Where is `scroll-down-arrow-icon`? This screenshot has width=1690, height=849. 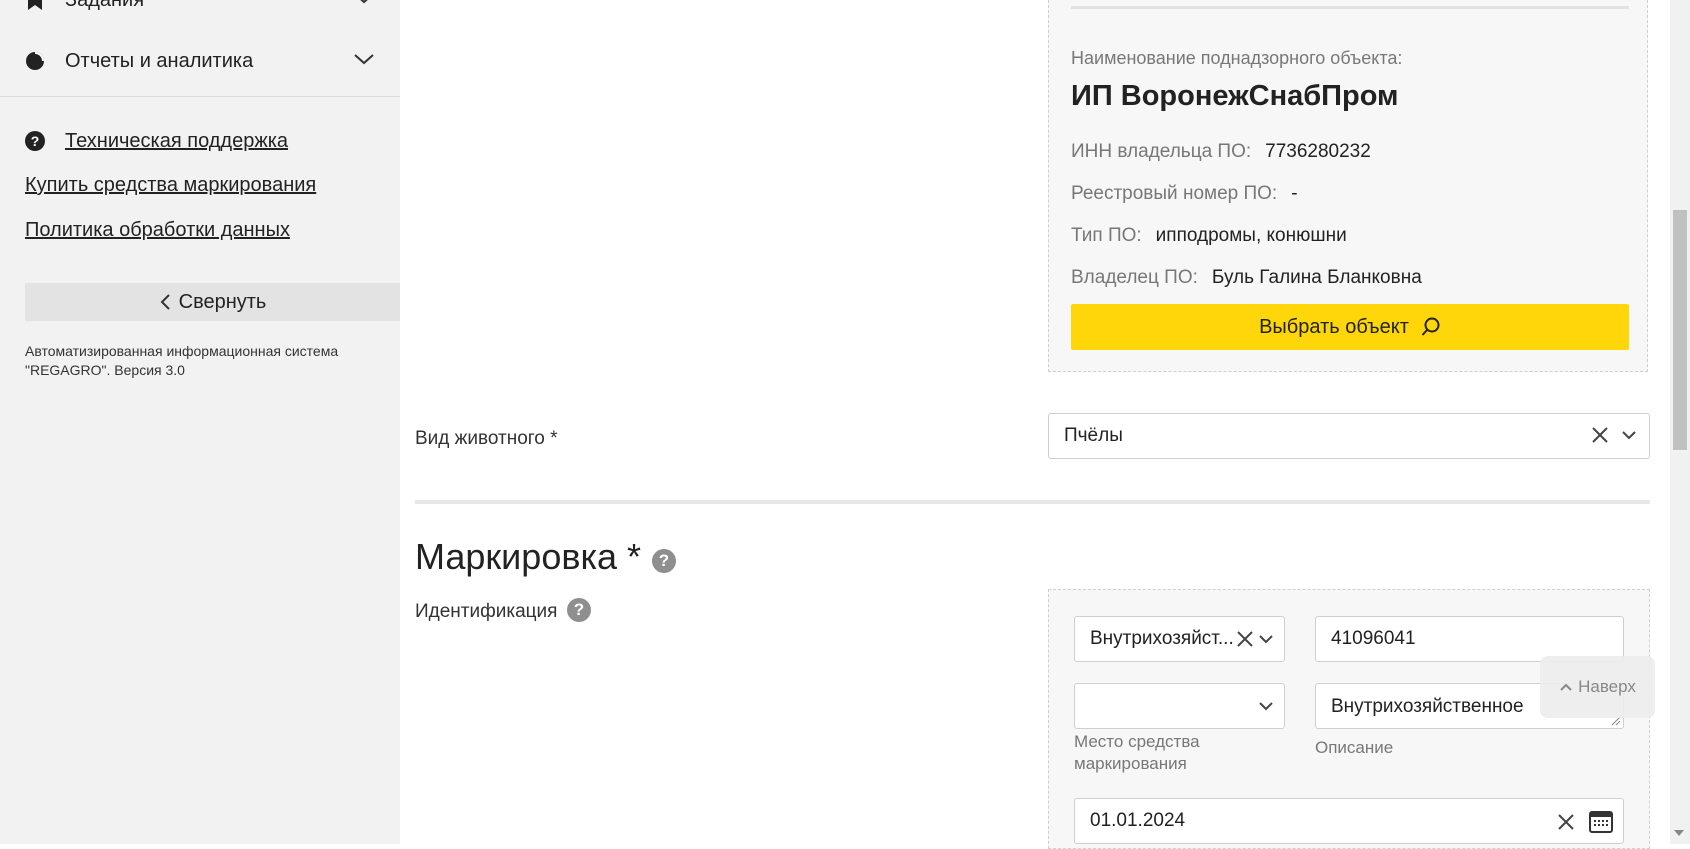
scroll-down-arrow-icon is located at coordinates (1679, 833).